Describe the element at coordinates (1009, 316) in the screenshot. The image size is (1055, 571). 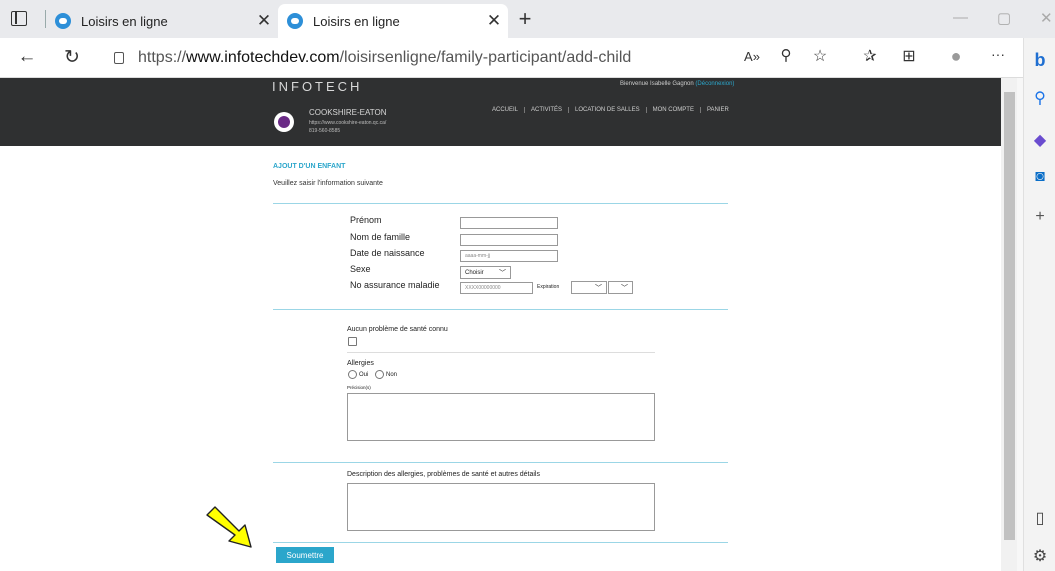
I see `scrollbar-thumb` at that location.